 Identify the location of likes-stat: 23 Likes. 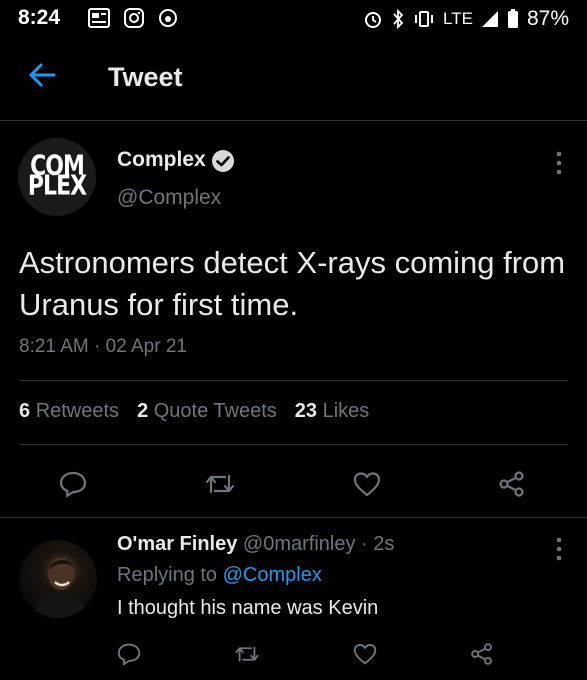
(332, 411).